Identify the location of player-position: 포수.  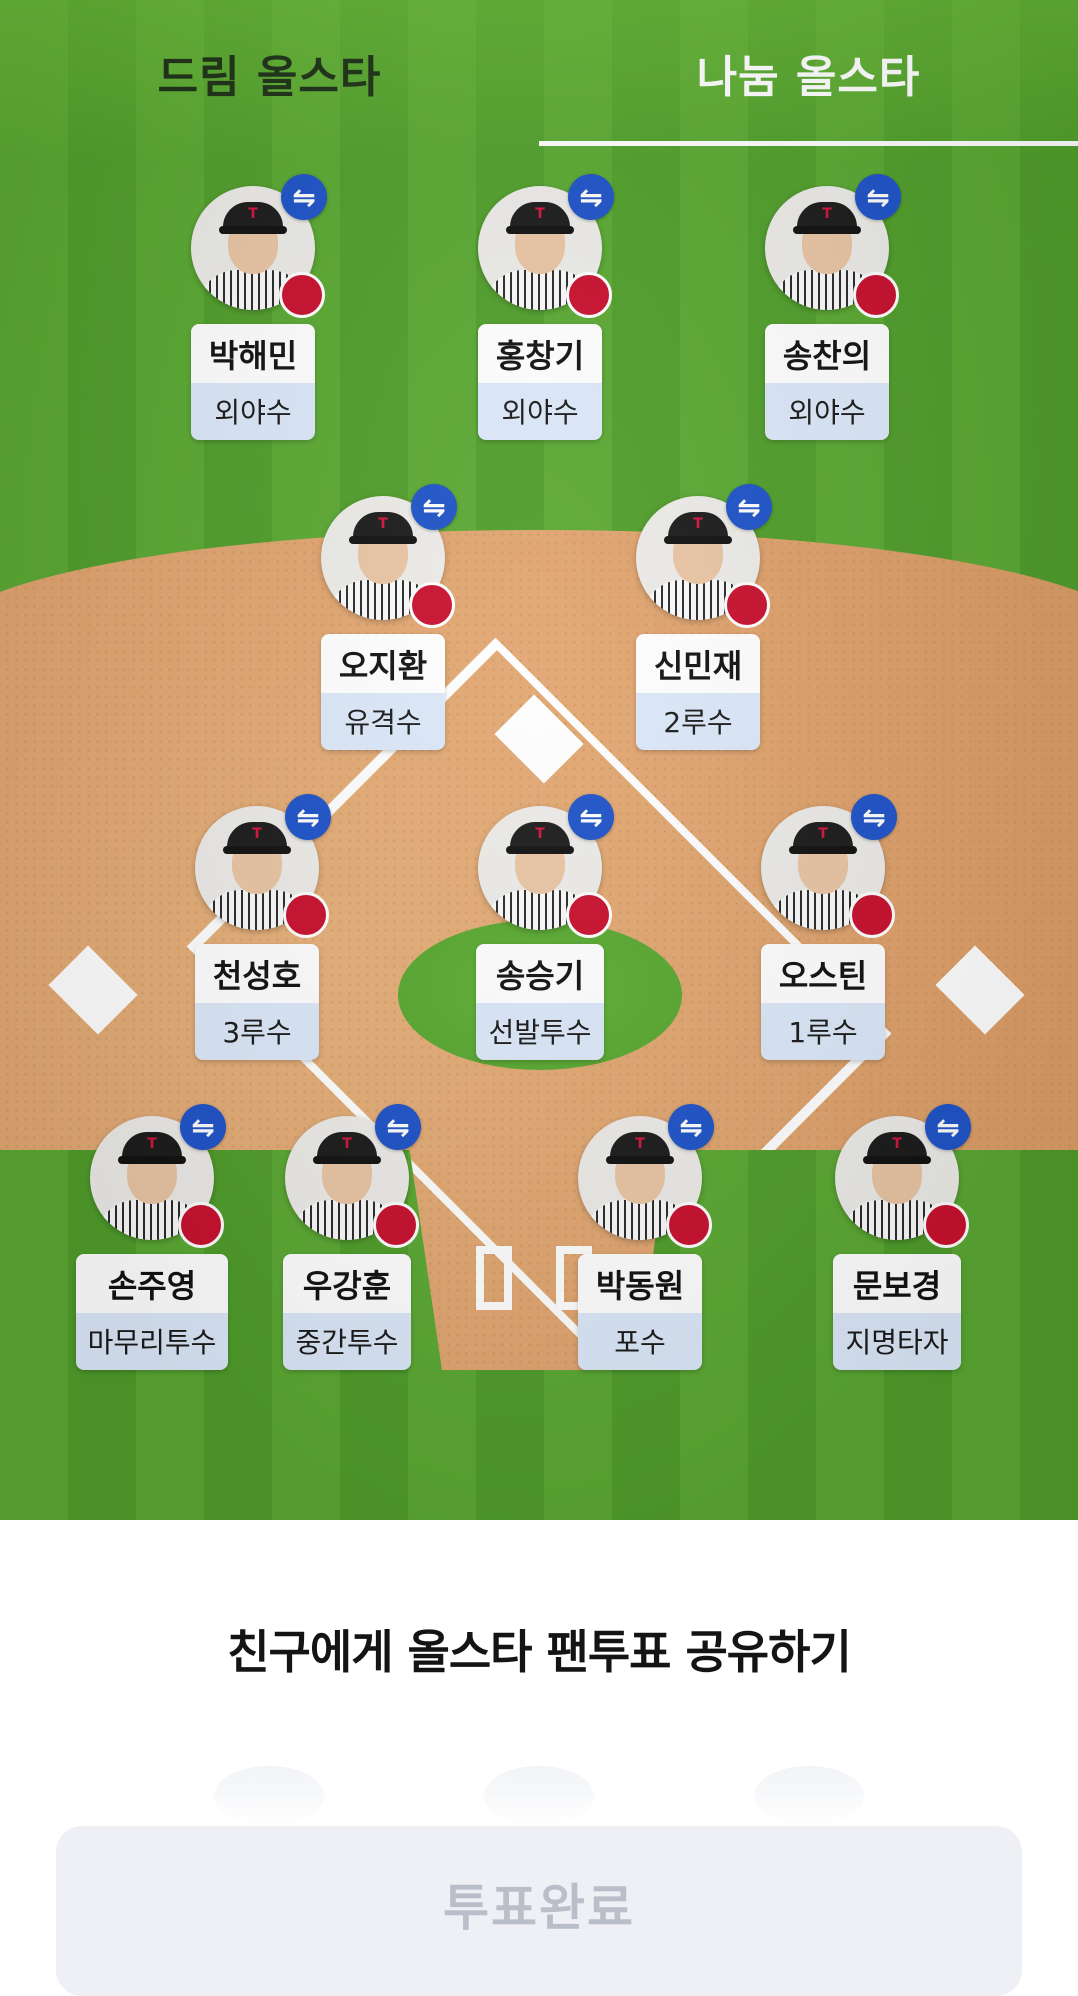
(640, 1341).